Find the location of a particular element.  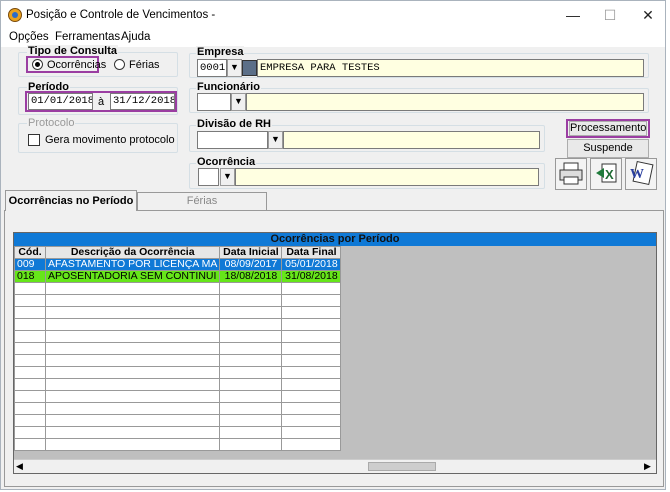

word-icon: W is located at coordinates (641, 174).